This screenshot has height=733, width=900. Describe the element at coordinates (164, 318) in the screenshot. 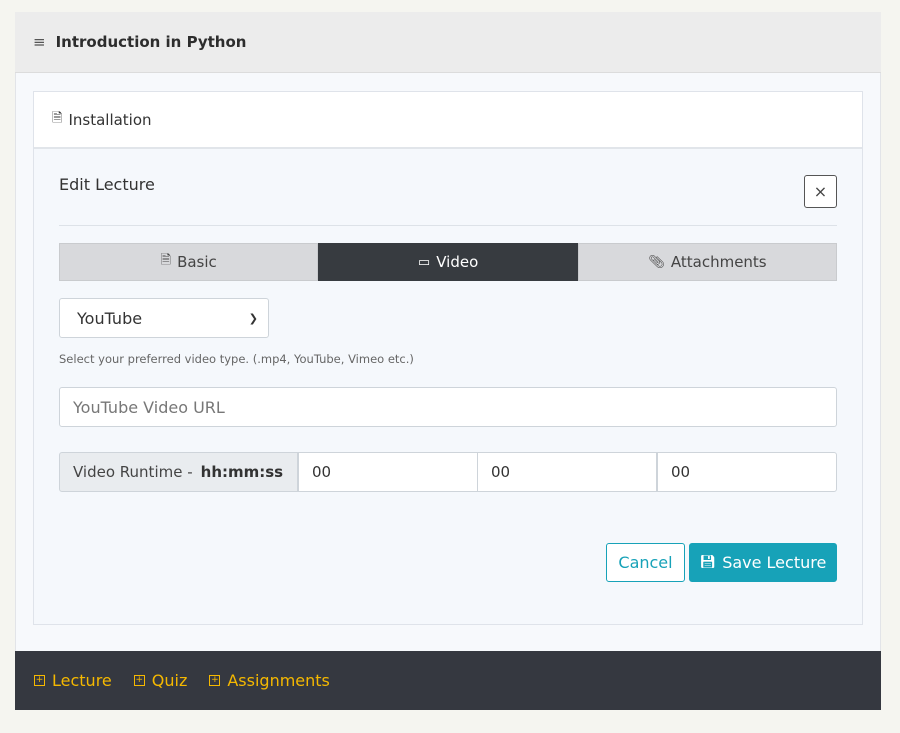

I see `video-type-select: YouTube ❯` at that location.